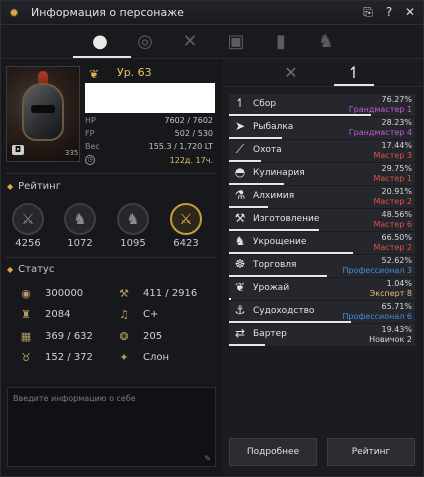 This screenshot has width=424, height=477. What do you see at coordinates (393, 155) in the screenshot?
I see `life-skill-grade: Мастер 3` at bounding box center [393, 155].